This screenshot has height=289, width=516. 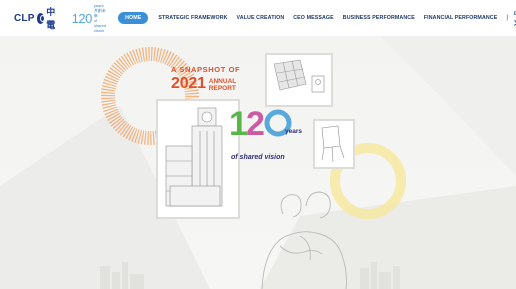 I want to click on clp-logo-text: CLP, so click(x=24, y=18).